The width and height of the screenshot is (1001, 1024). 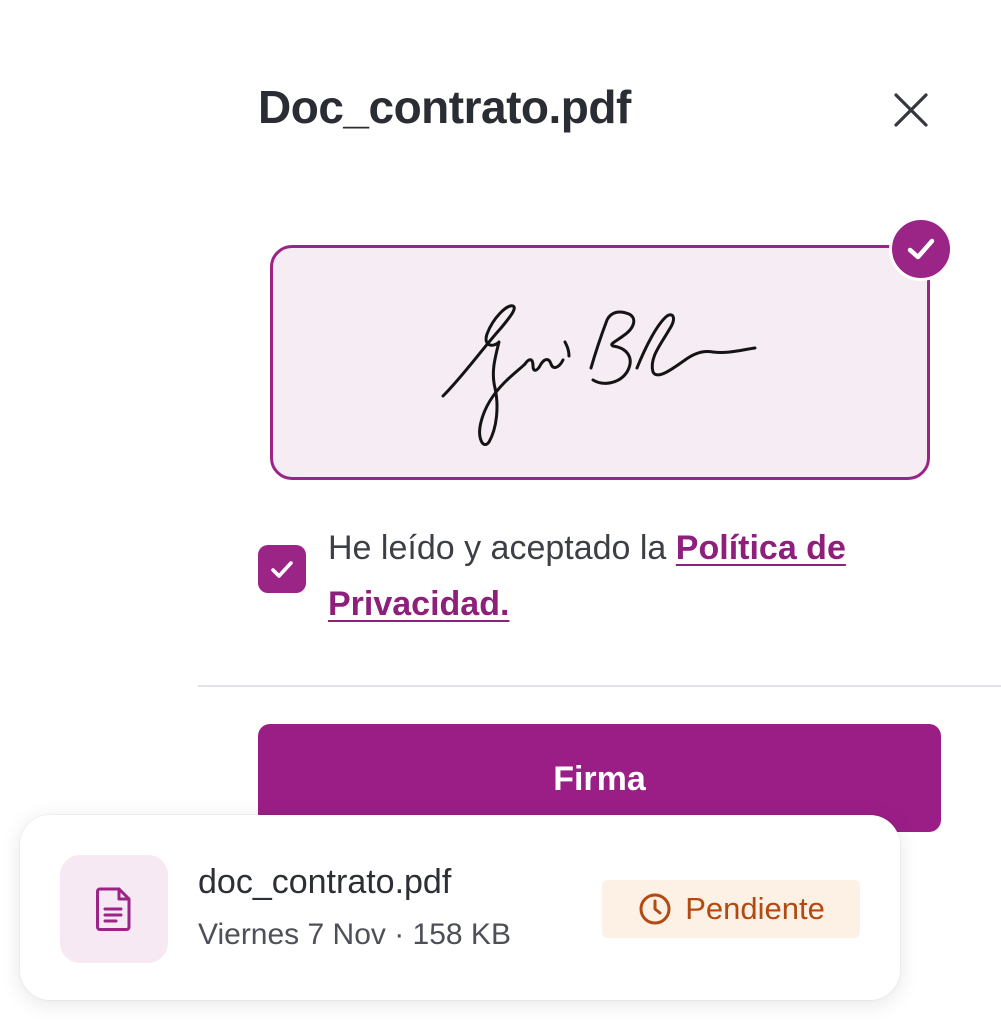 What do you see at coordinates (599, 375) in the screenshot?
I see `signature-drawing` at bounding box center [599, 375].